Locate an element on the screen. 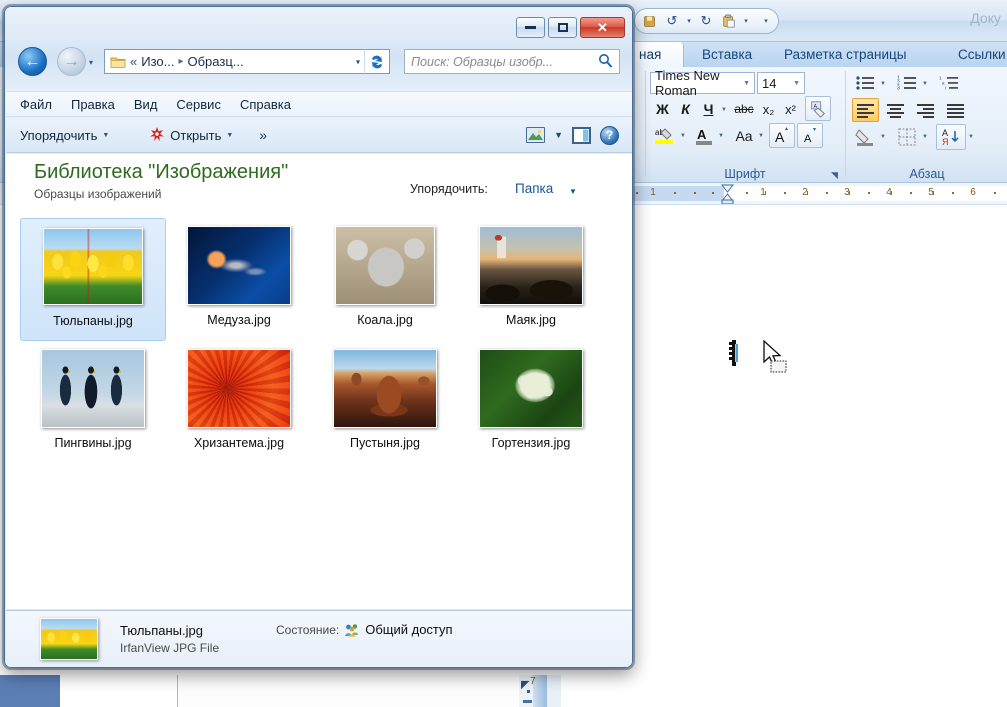 This screenshot has height=707, width=1007. numbering-button: 123 is located at coordinates (907, 83).